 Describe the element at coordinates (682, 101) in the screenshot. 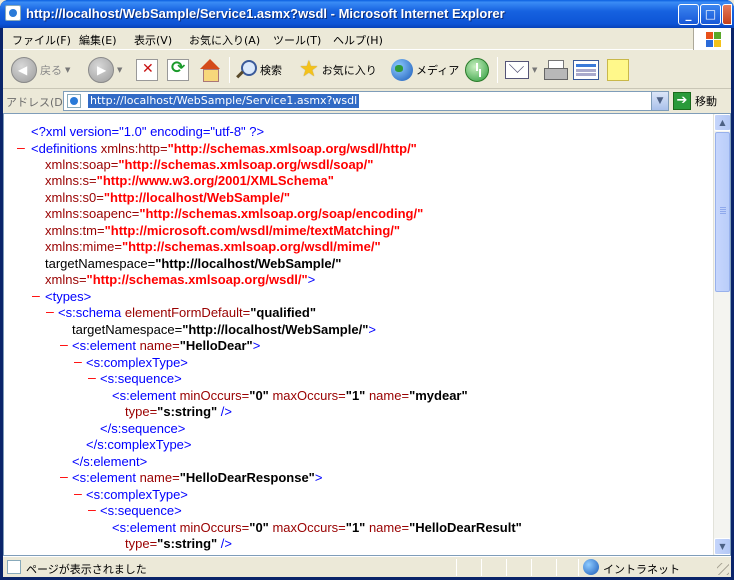

I see `go-icon: ➔` at that location.